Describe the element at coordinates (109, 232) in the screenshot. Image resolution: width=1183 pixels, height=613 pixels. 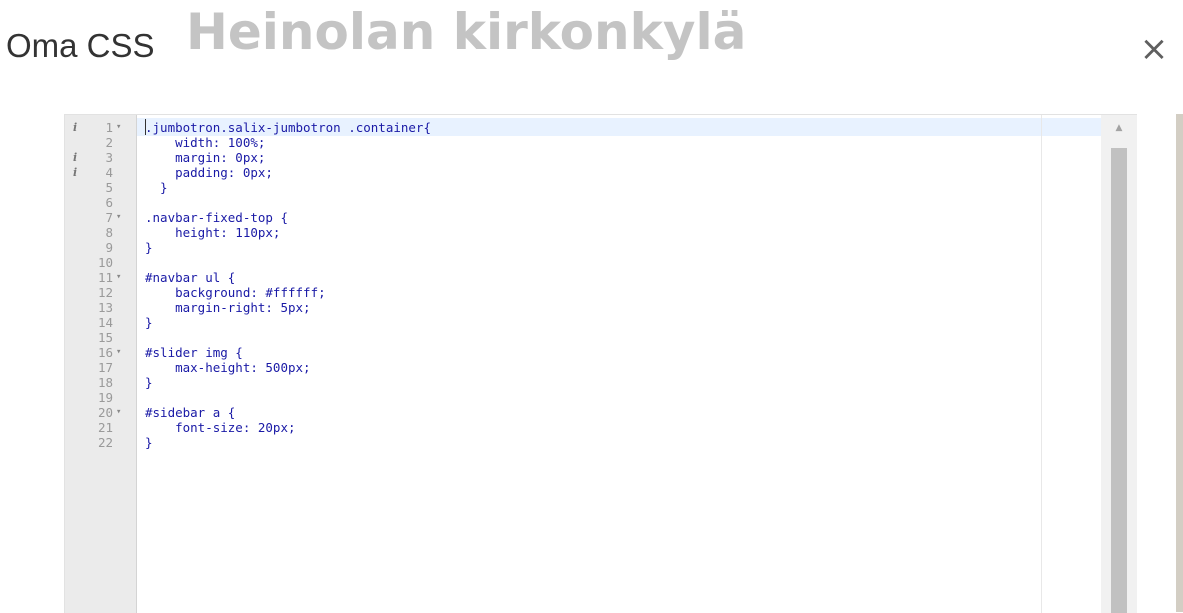
I see `line-number: 8` at that location.